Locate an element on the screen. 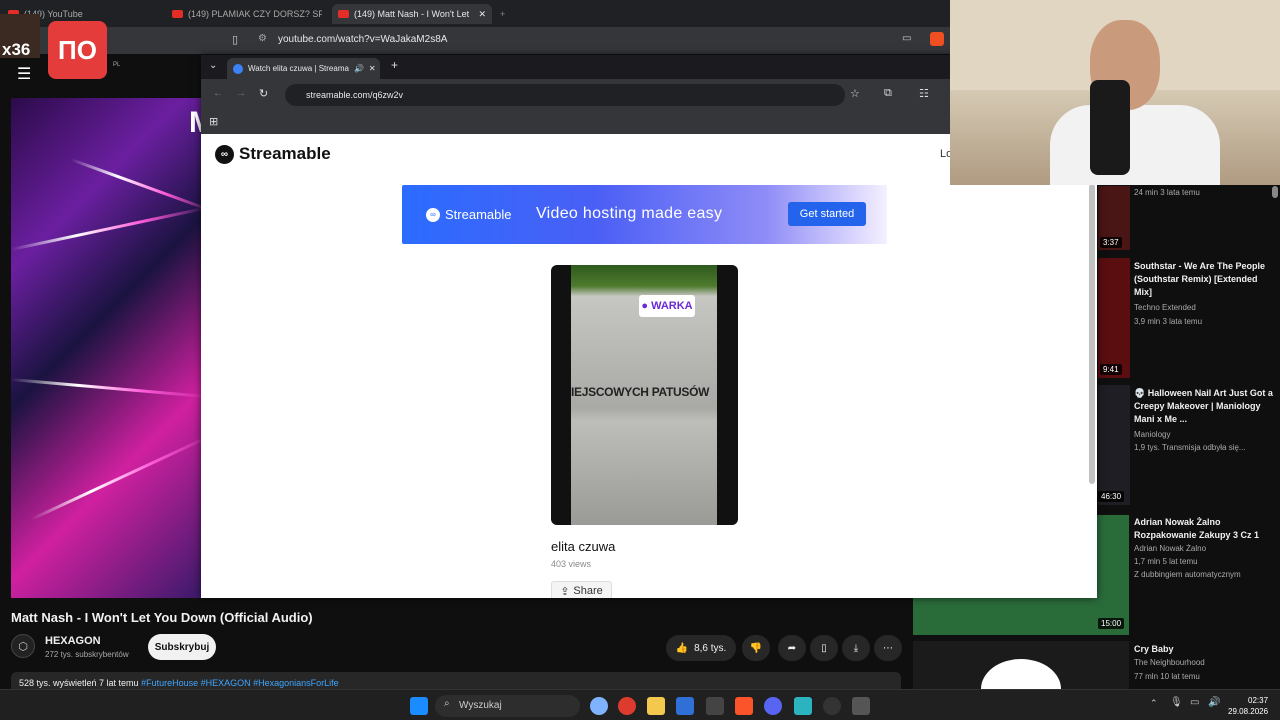 The width and height of the screenshot is (1280, 720). chrome-icon is located at coordinates (627, 706).